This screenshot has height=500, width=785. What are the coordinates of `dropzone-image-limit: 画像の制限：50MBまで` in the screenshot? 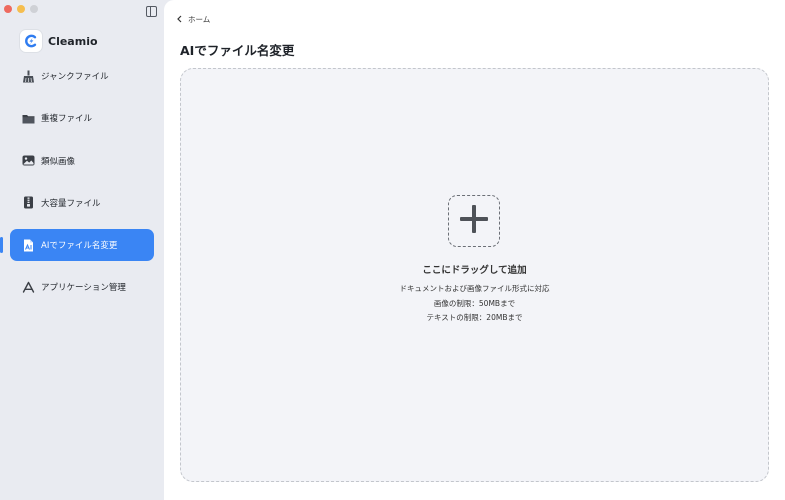 It's located at (474, 303).